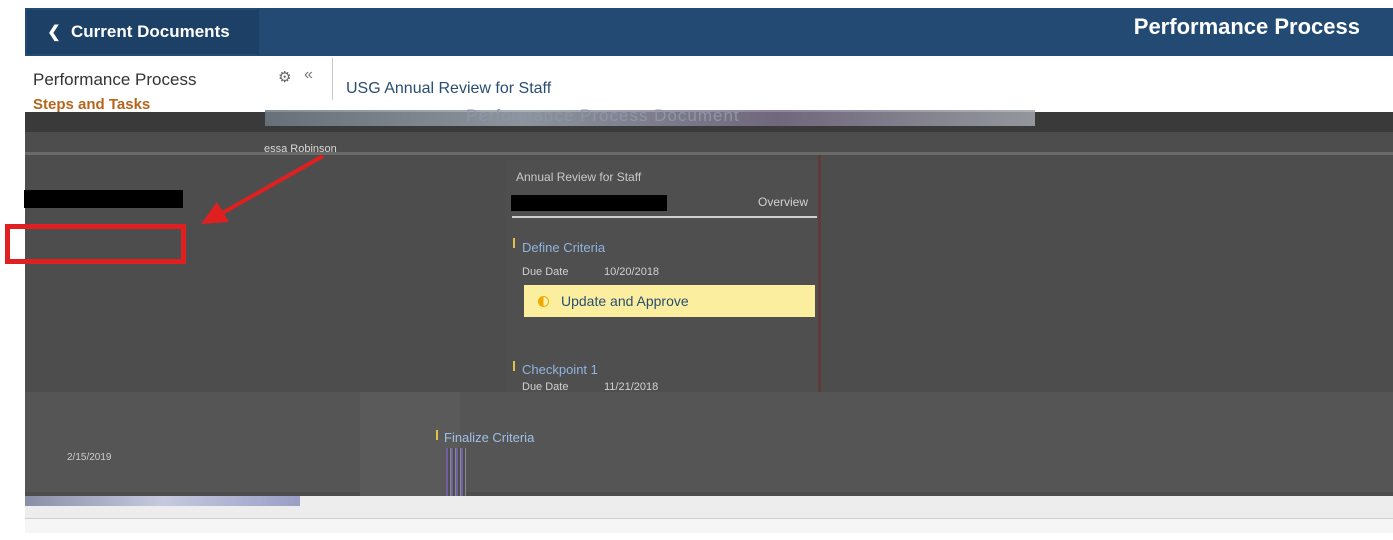 Image resolution: width=1393 pixels, height=540 pixels. What do you see at coordinates (150, 31) in the screenshot?
I see `back-button-label: Current Documents` at bounding box center [150, 31].